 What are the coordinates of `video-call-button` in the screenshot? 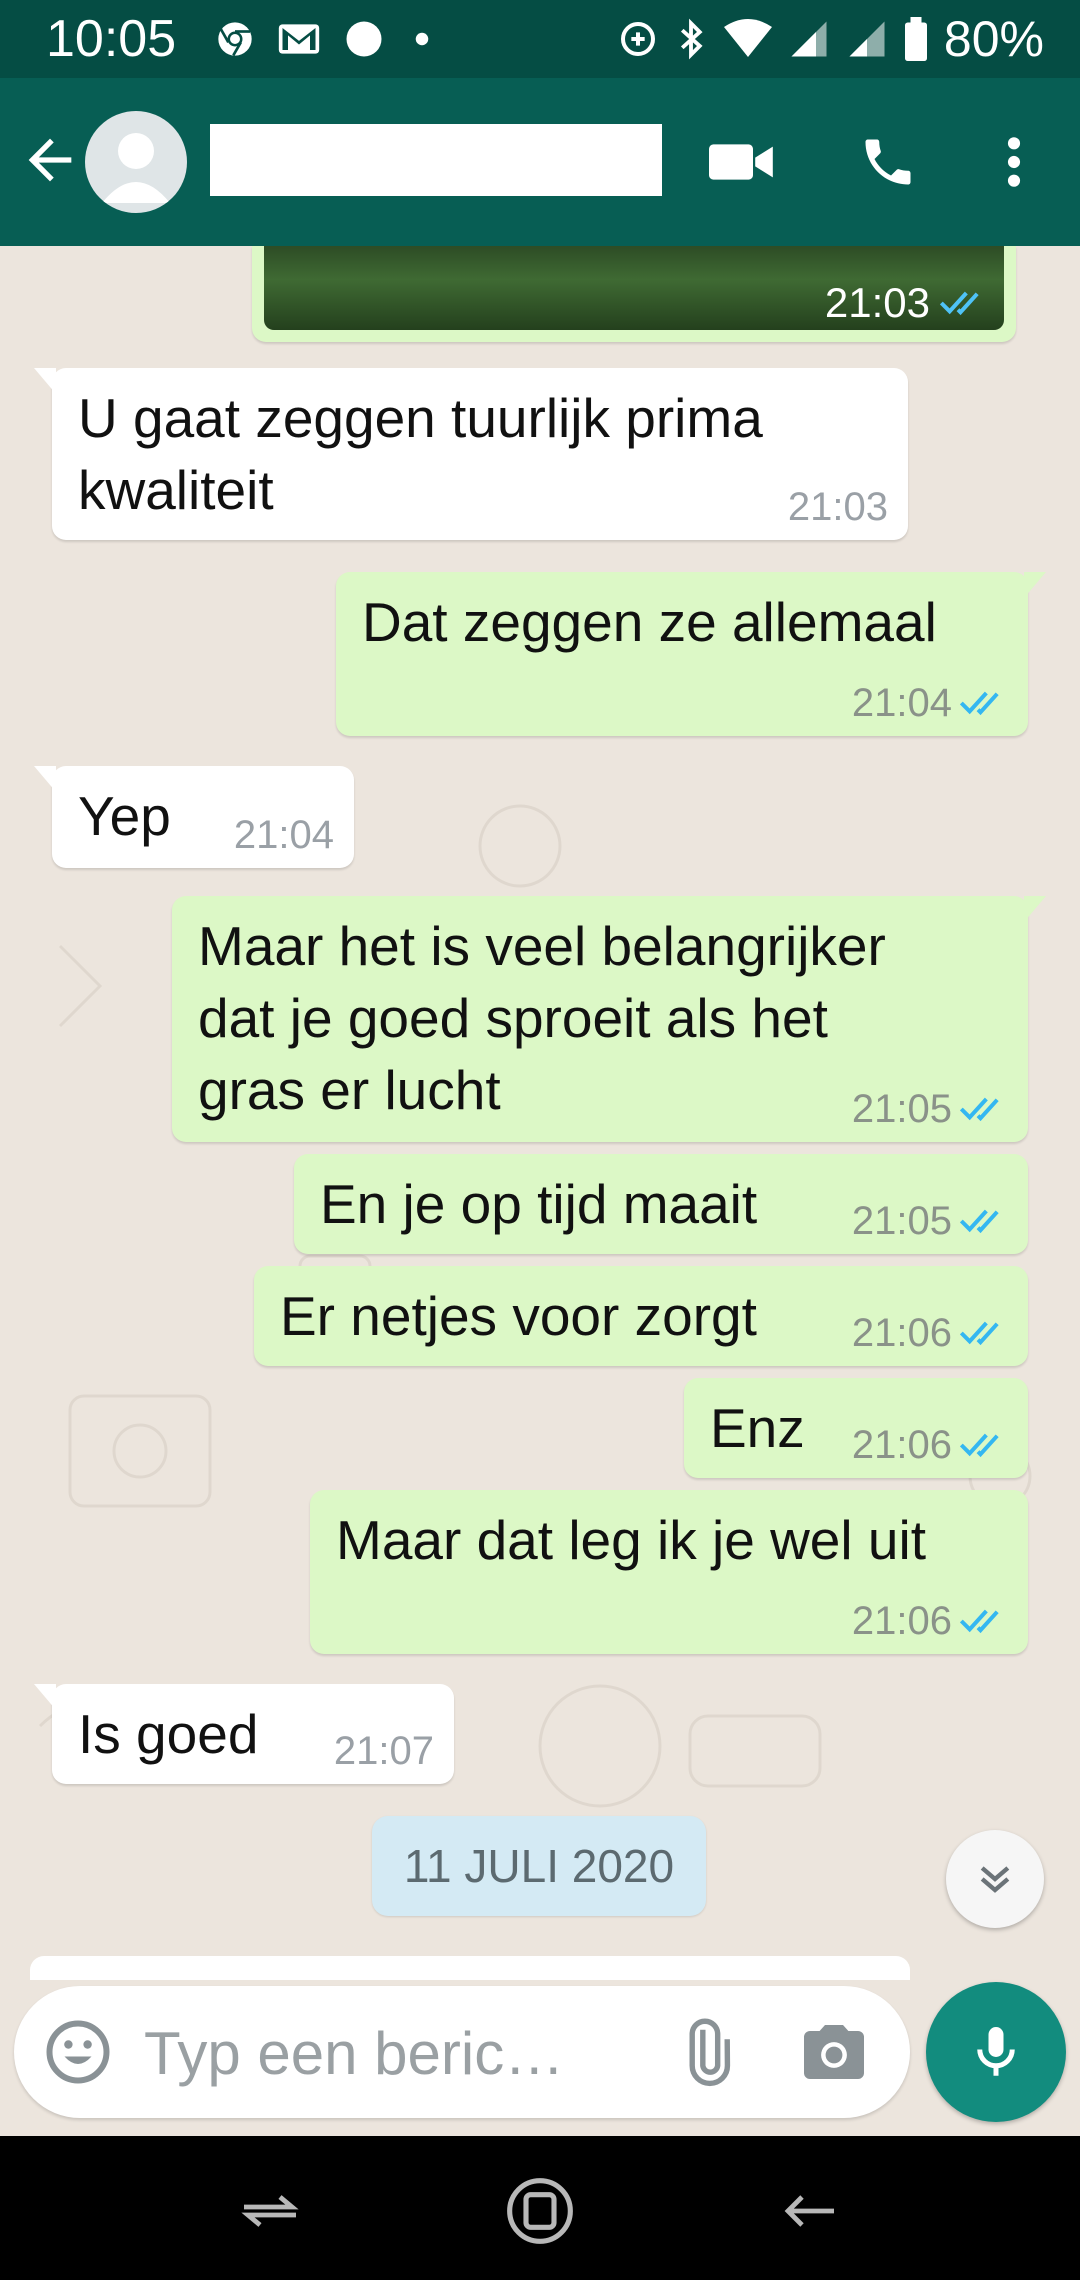 It's located at (742, 162).